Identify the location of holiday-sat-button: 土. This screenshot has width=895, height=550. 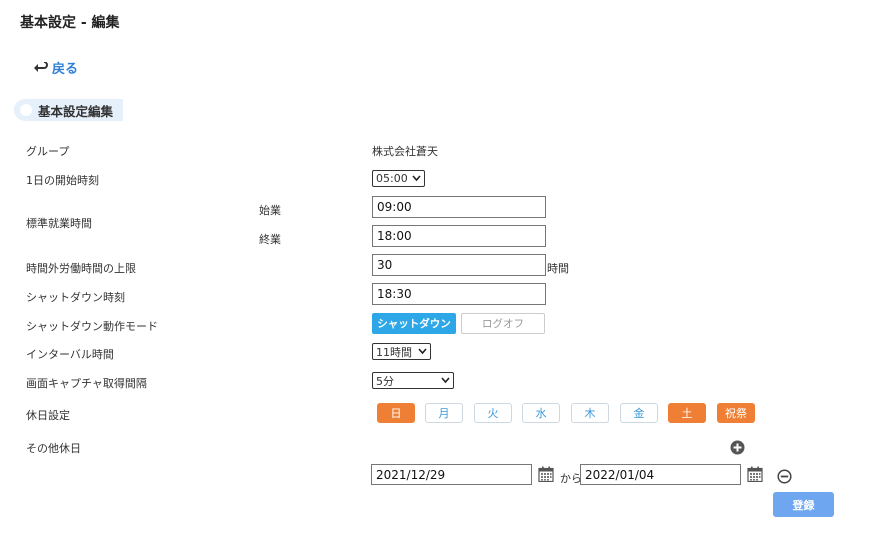
(687, 413).